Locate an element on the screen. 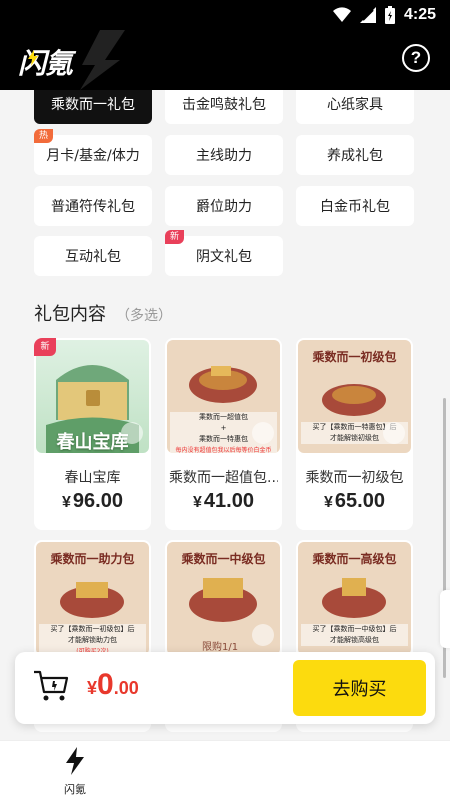 This screenshot has height=800, width=450. product-image: 春山宝库 is located at coordinates (92, 396).